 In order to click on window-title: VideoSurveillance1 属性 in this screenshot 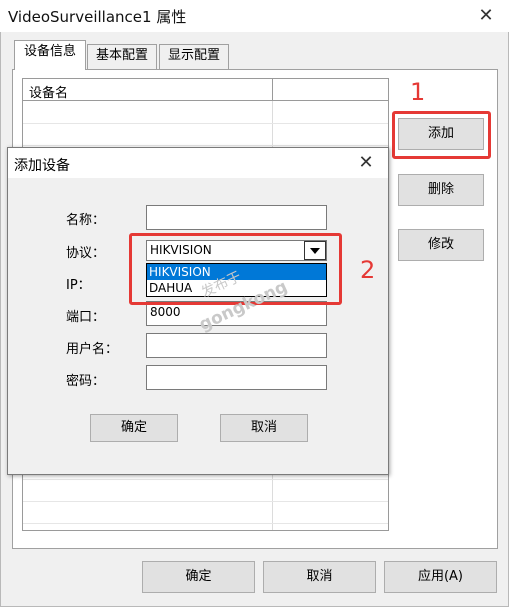, I will do `click(97, 17)`.